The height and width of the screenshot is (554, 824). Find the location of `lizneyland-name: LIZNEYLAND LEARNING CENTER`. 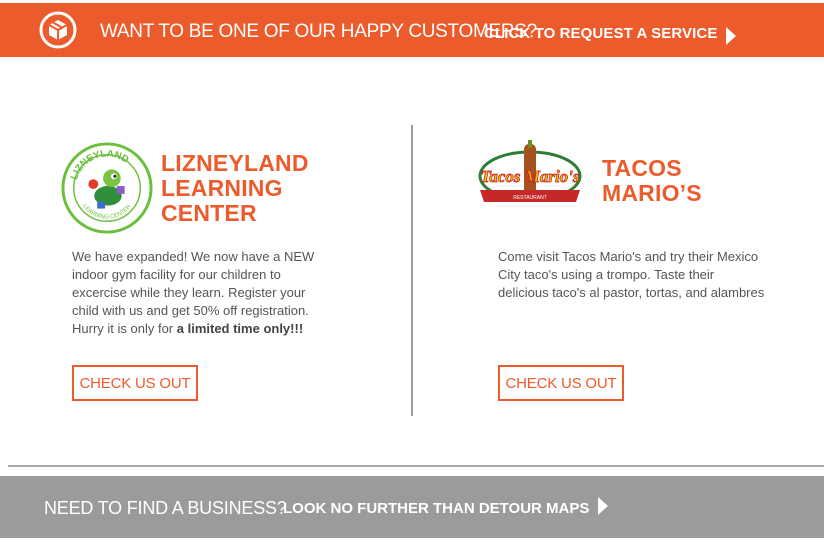

lizneyland-name: LIZNEYLAND LEARNING CENTER is located at coordinates (235, 188).